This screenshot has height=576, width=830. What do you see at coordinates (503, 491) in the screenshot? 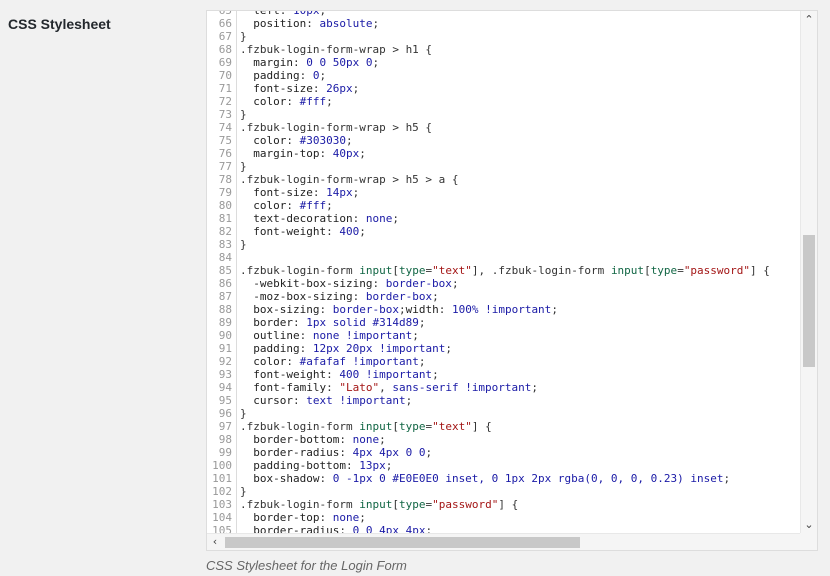
I see `code-line: 102}` at bounding box center [503, 491].